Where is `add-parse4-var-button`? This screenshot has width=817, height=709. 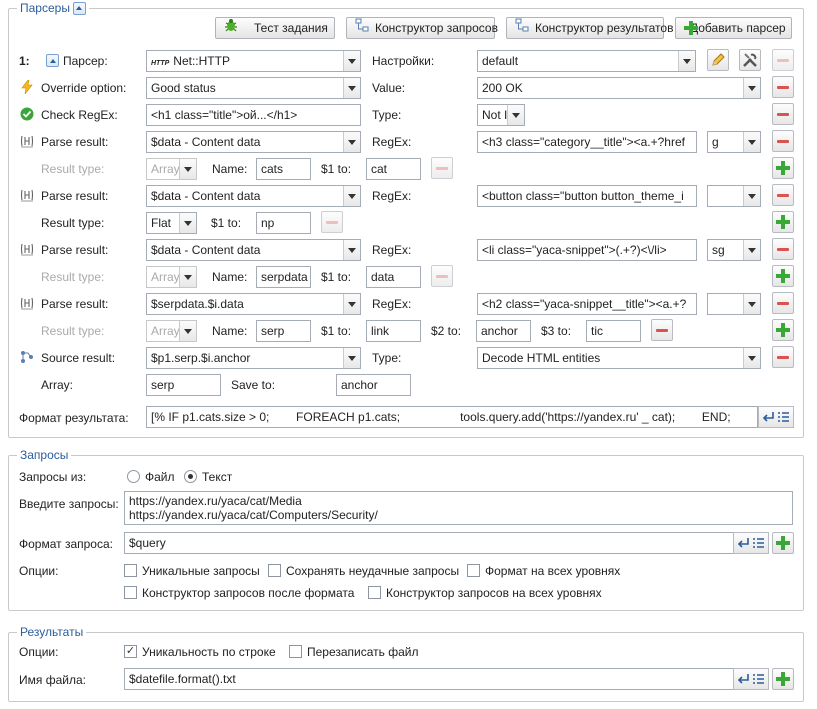 add-parse4-var-button is located at coordinates (783, 330).